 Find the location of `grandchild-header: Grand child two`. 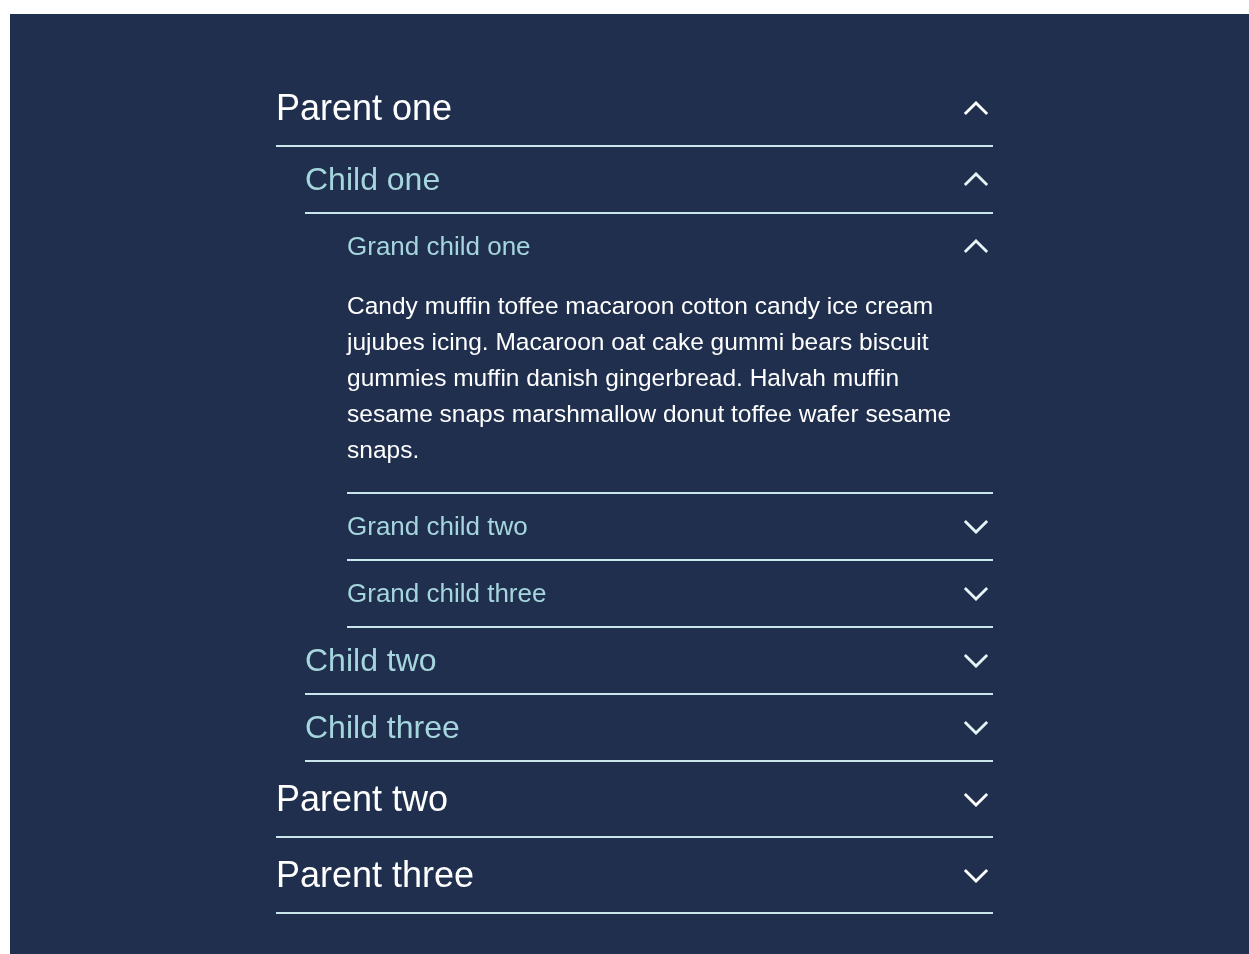

grandchild-header: Grand child two is located at coordinates (670, 527).